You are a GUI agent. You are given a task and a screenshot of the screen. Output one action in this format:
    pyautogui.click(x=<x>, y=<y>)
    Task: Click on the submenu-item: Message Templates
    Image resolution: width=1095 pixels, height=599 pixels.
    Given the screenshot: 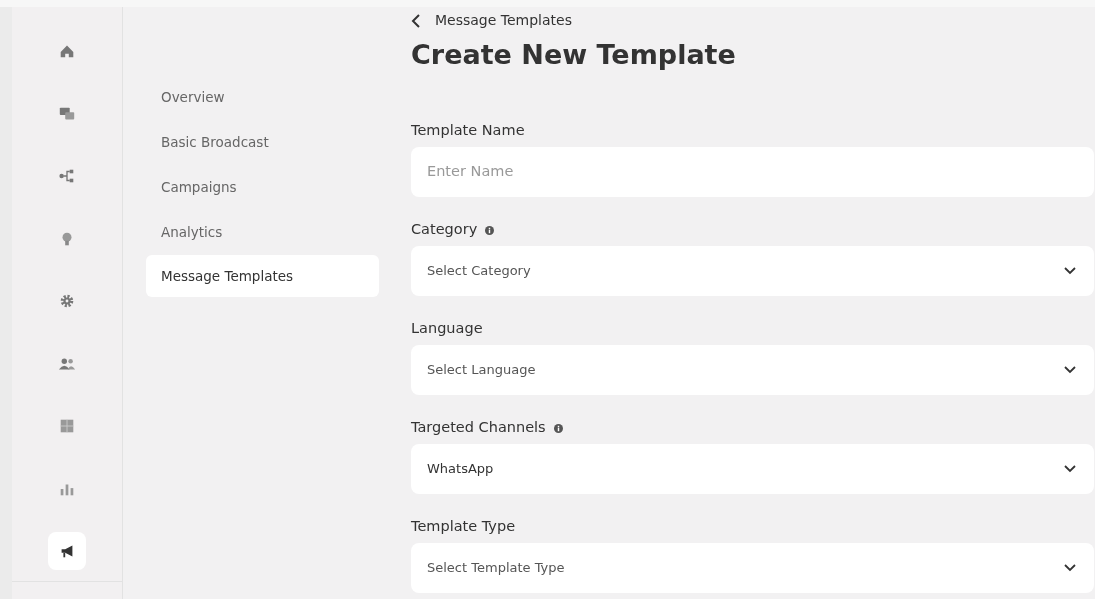 What is the action you would take?
    pyautogui.click(x=262, y=276)
    